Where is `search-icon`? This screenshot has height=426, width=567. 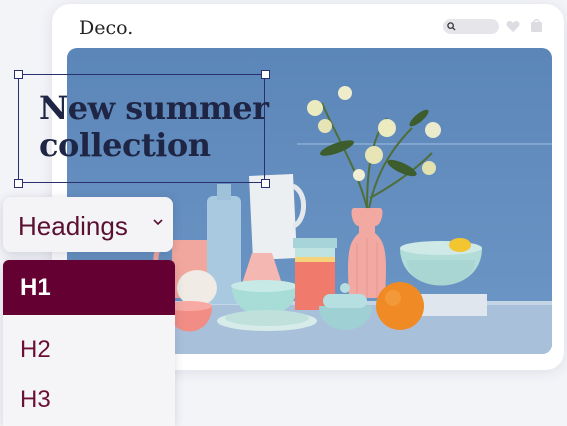 search-icon is located at coordinates (451, 26).